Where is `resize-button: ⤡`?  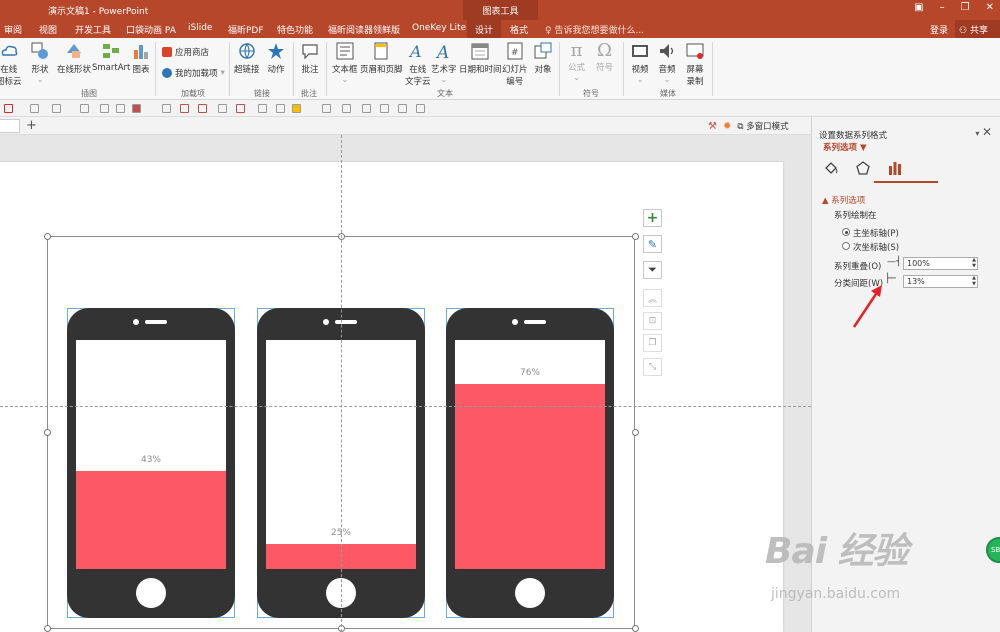 resize-button: ⤡ is located at coordinates (652, 367).